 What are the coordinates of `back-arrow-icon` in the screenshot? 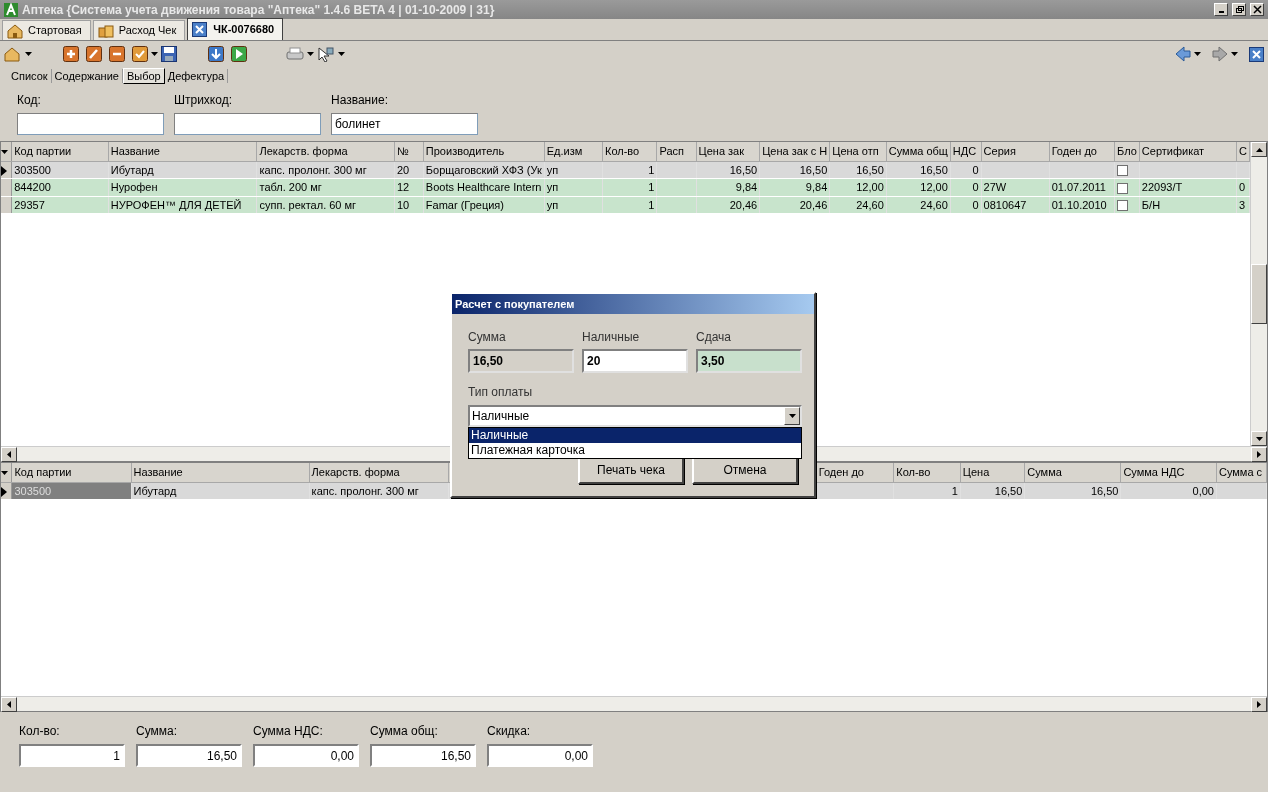 It's located at (1183, 54).